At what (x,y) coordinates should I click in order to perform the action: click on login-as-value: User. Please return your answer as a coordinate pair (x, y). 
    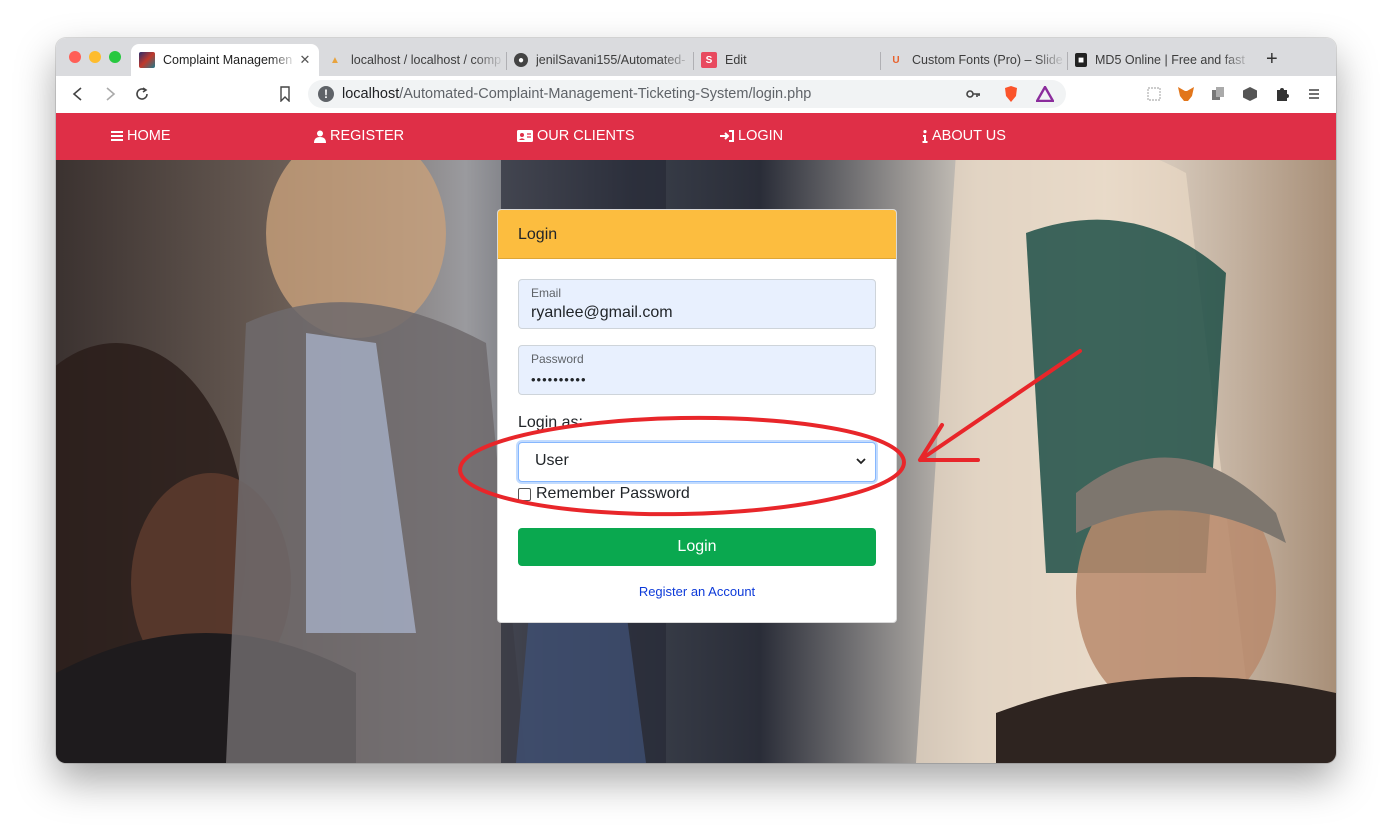
    Looking at the image, I should click on (552, 460).